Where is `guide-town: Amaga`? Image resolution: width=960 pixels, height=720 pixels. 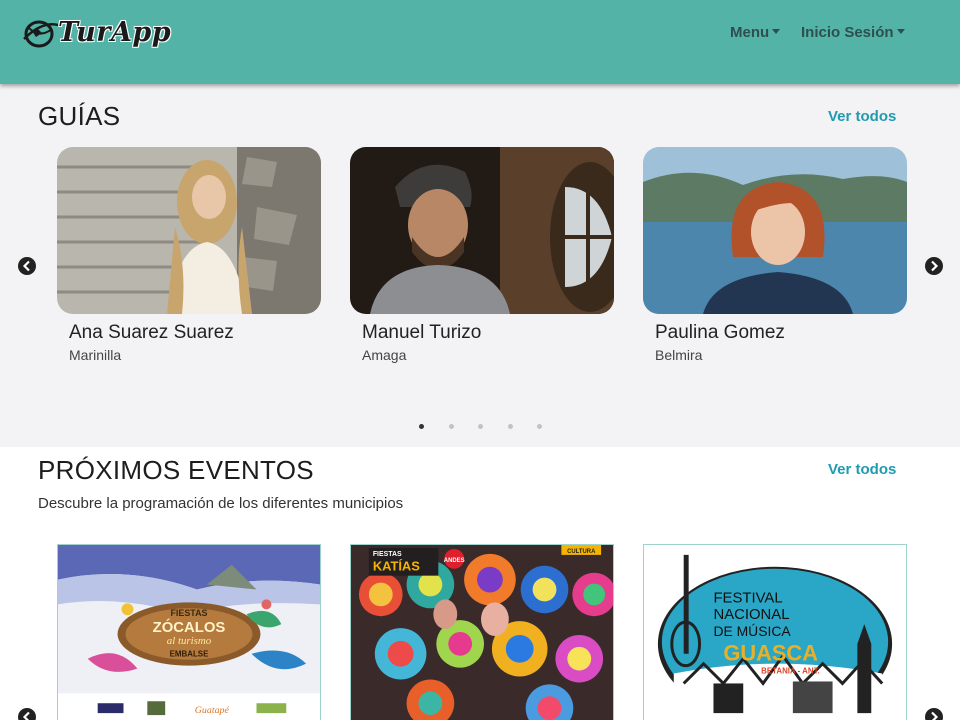
guide-town: Amaga is located at coordinates (384, 355).